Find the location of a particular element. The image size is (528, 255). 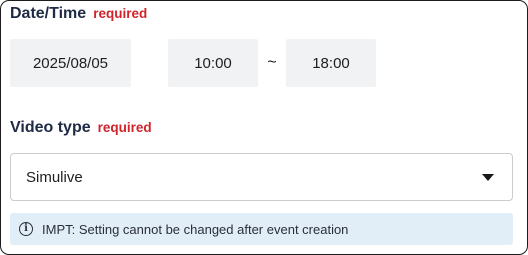

video-type-label: Video type is located at coordinates (50, 127).